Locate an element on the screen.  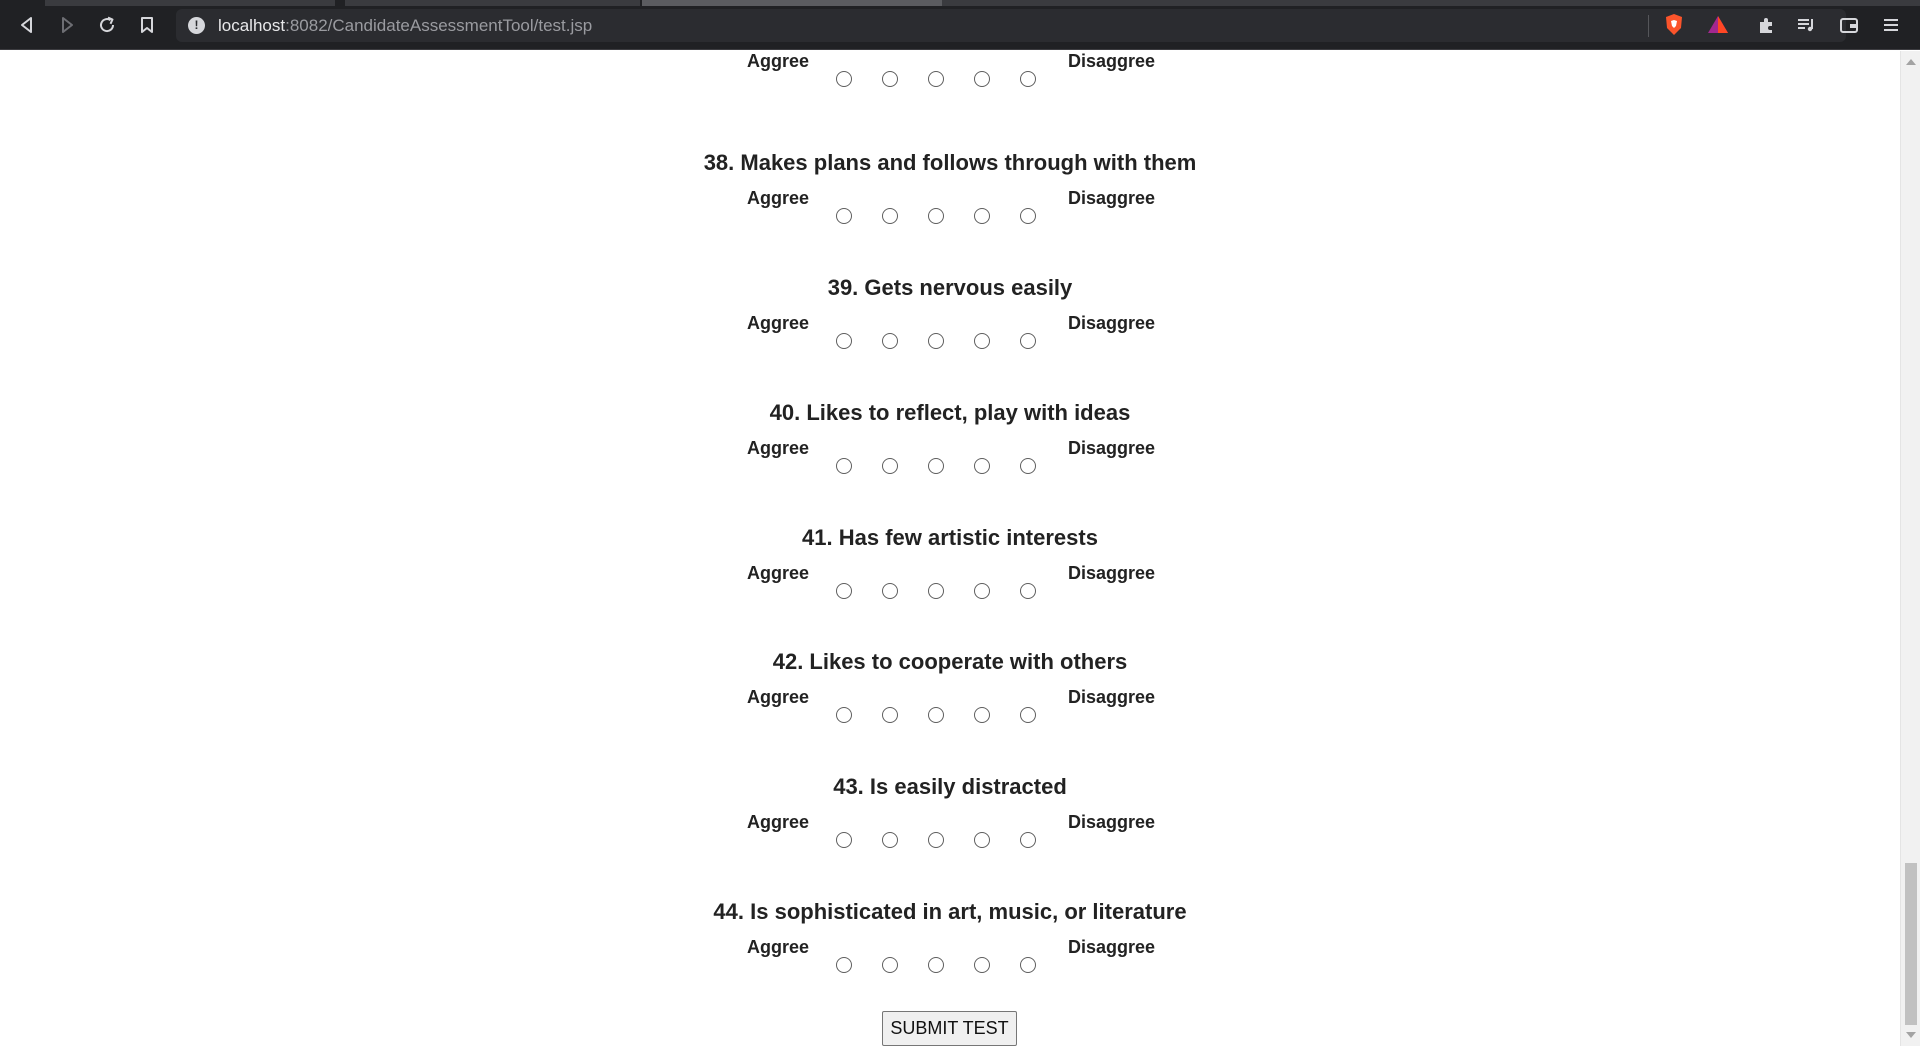
forward-icon is located at coordinates (67, 25).